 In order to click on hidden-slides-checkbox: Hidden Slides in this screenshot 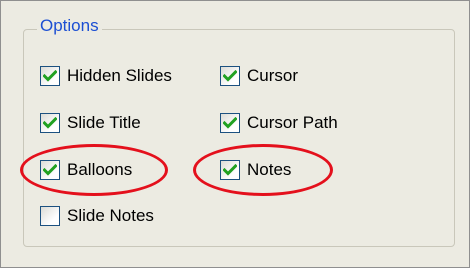, I will do `click(106, 76)`.